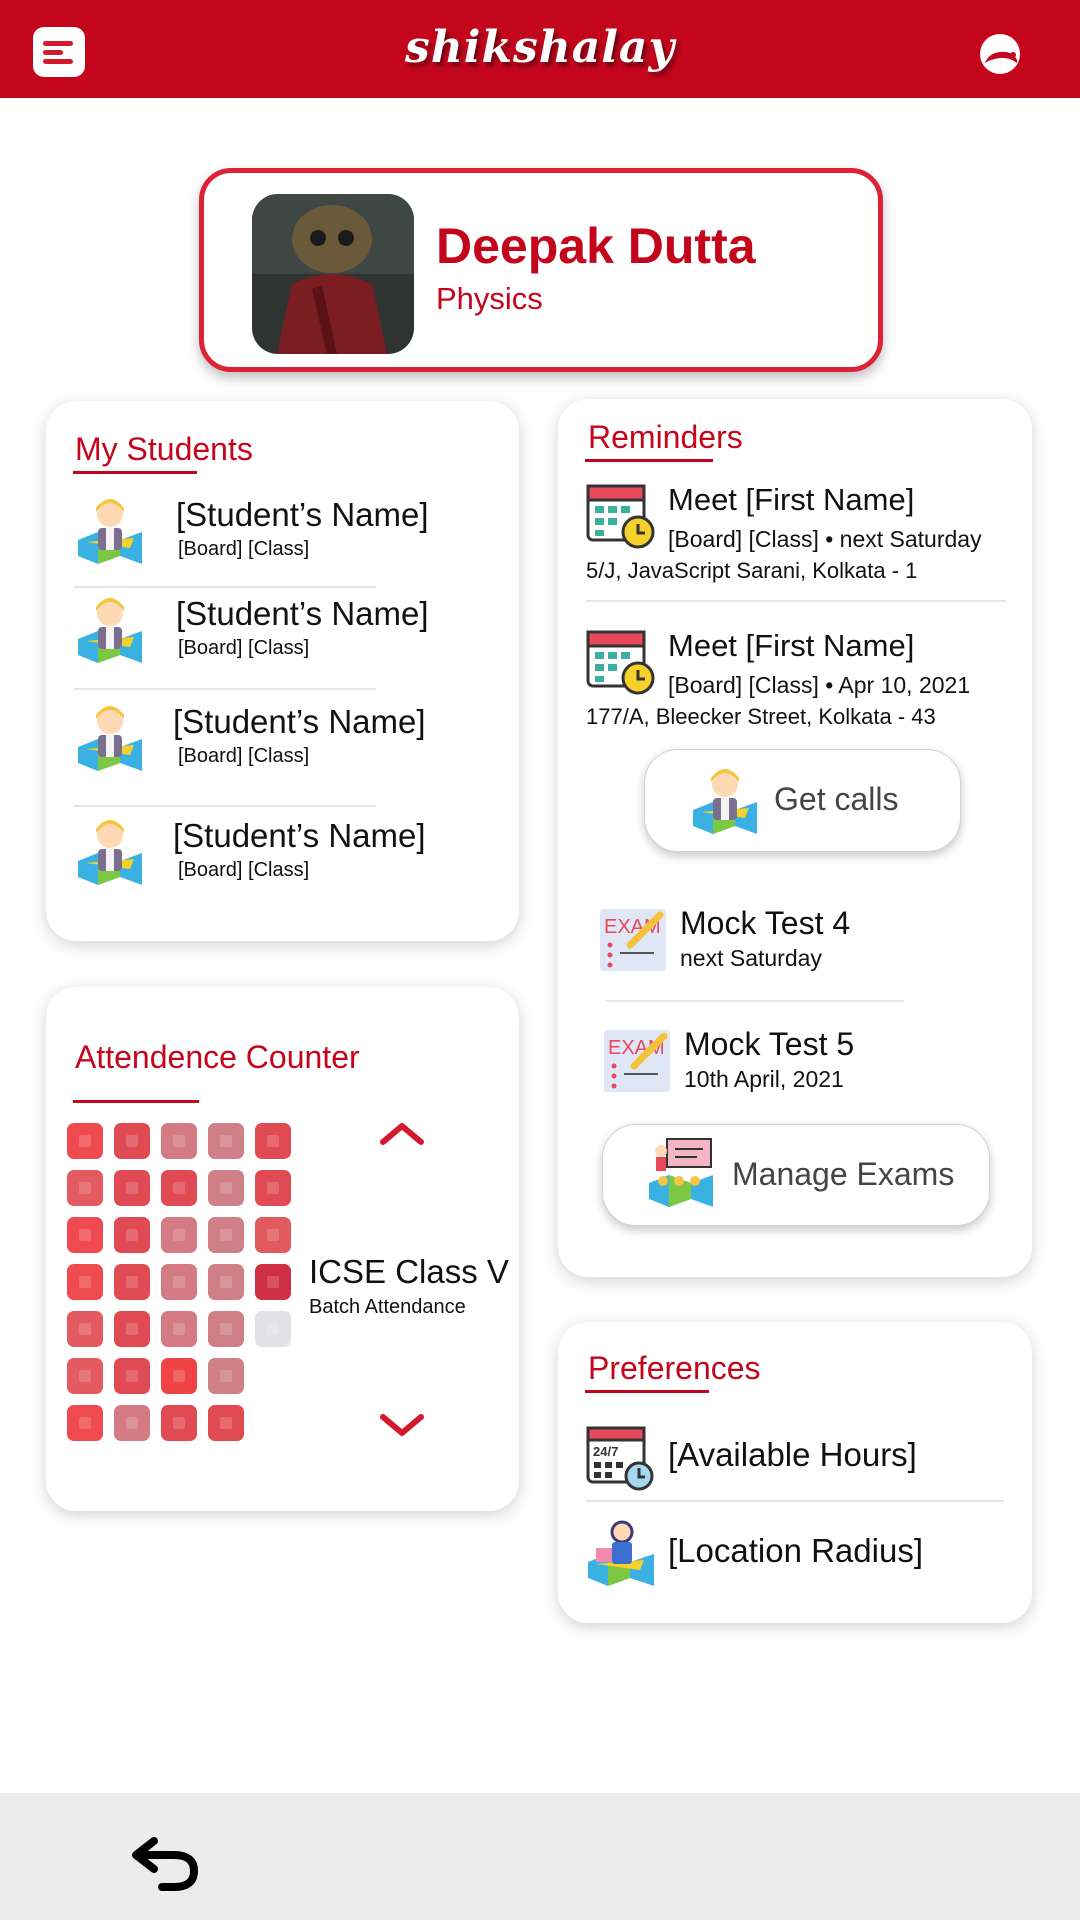  I want to click on section-title: My Students, so click(164, 449).